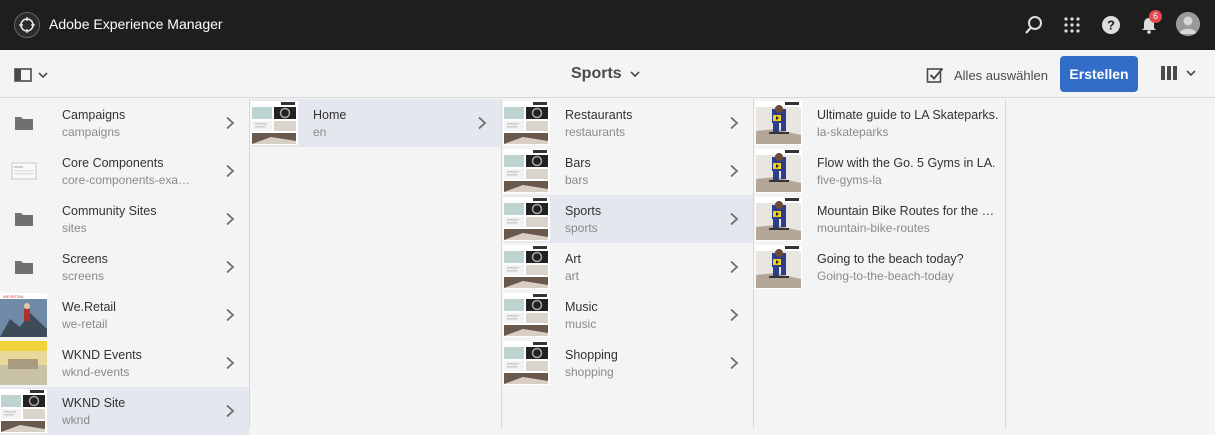  I want to click on aem-logo, so click(27, 25).